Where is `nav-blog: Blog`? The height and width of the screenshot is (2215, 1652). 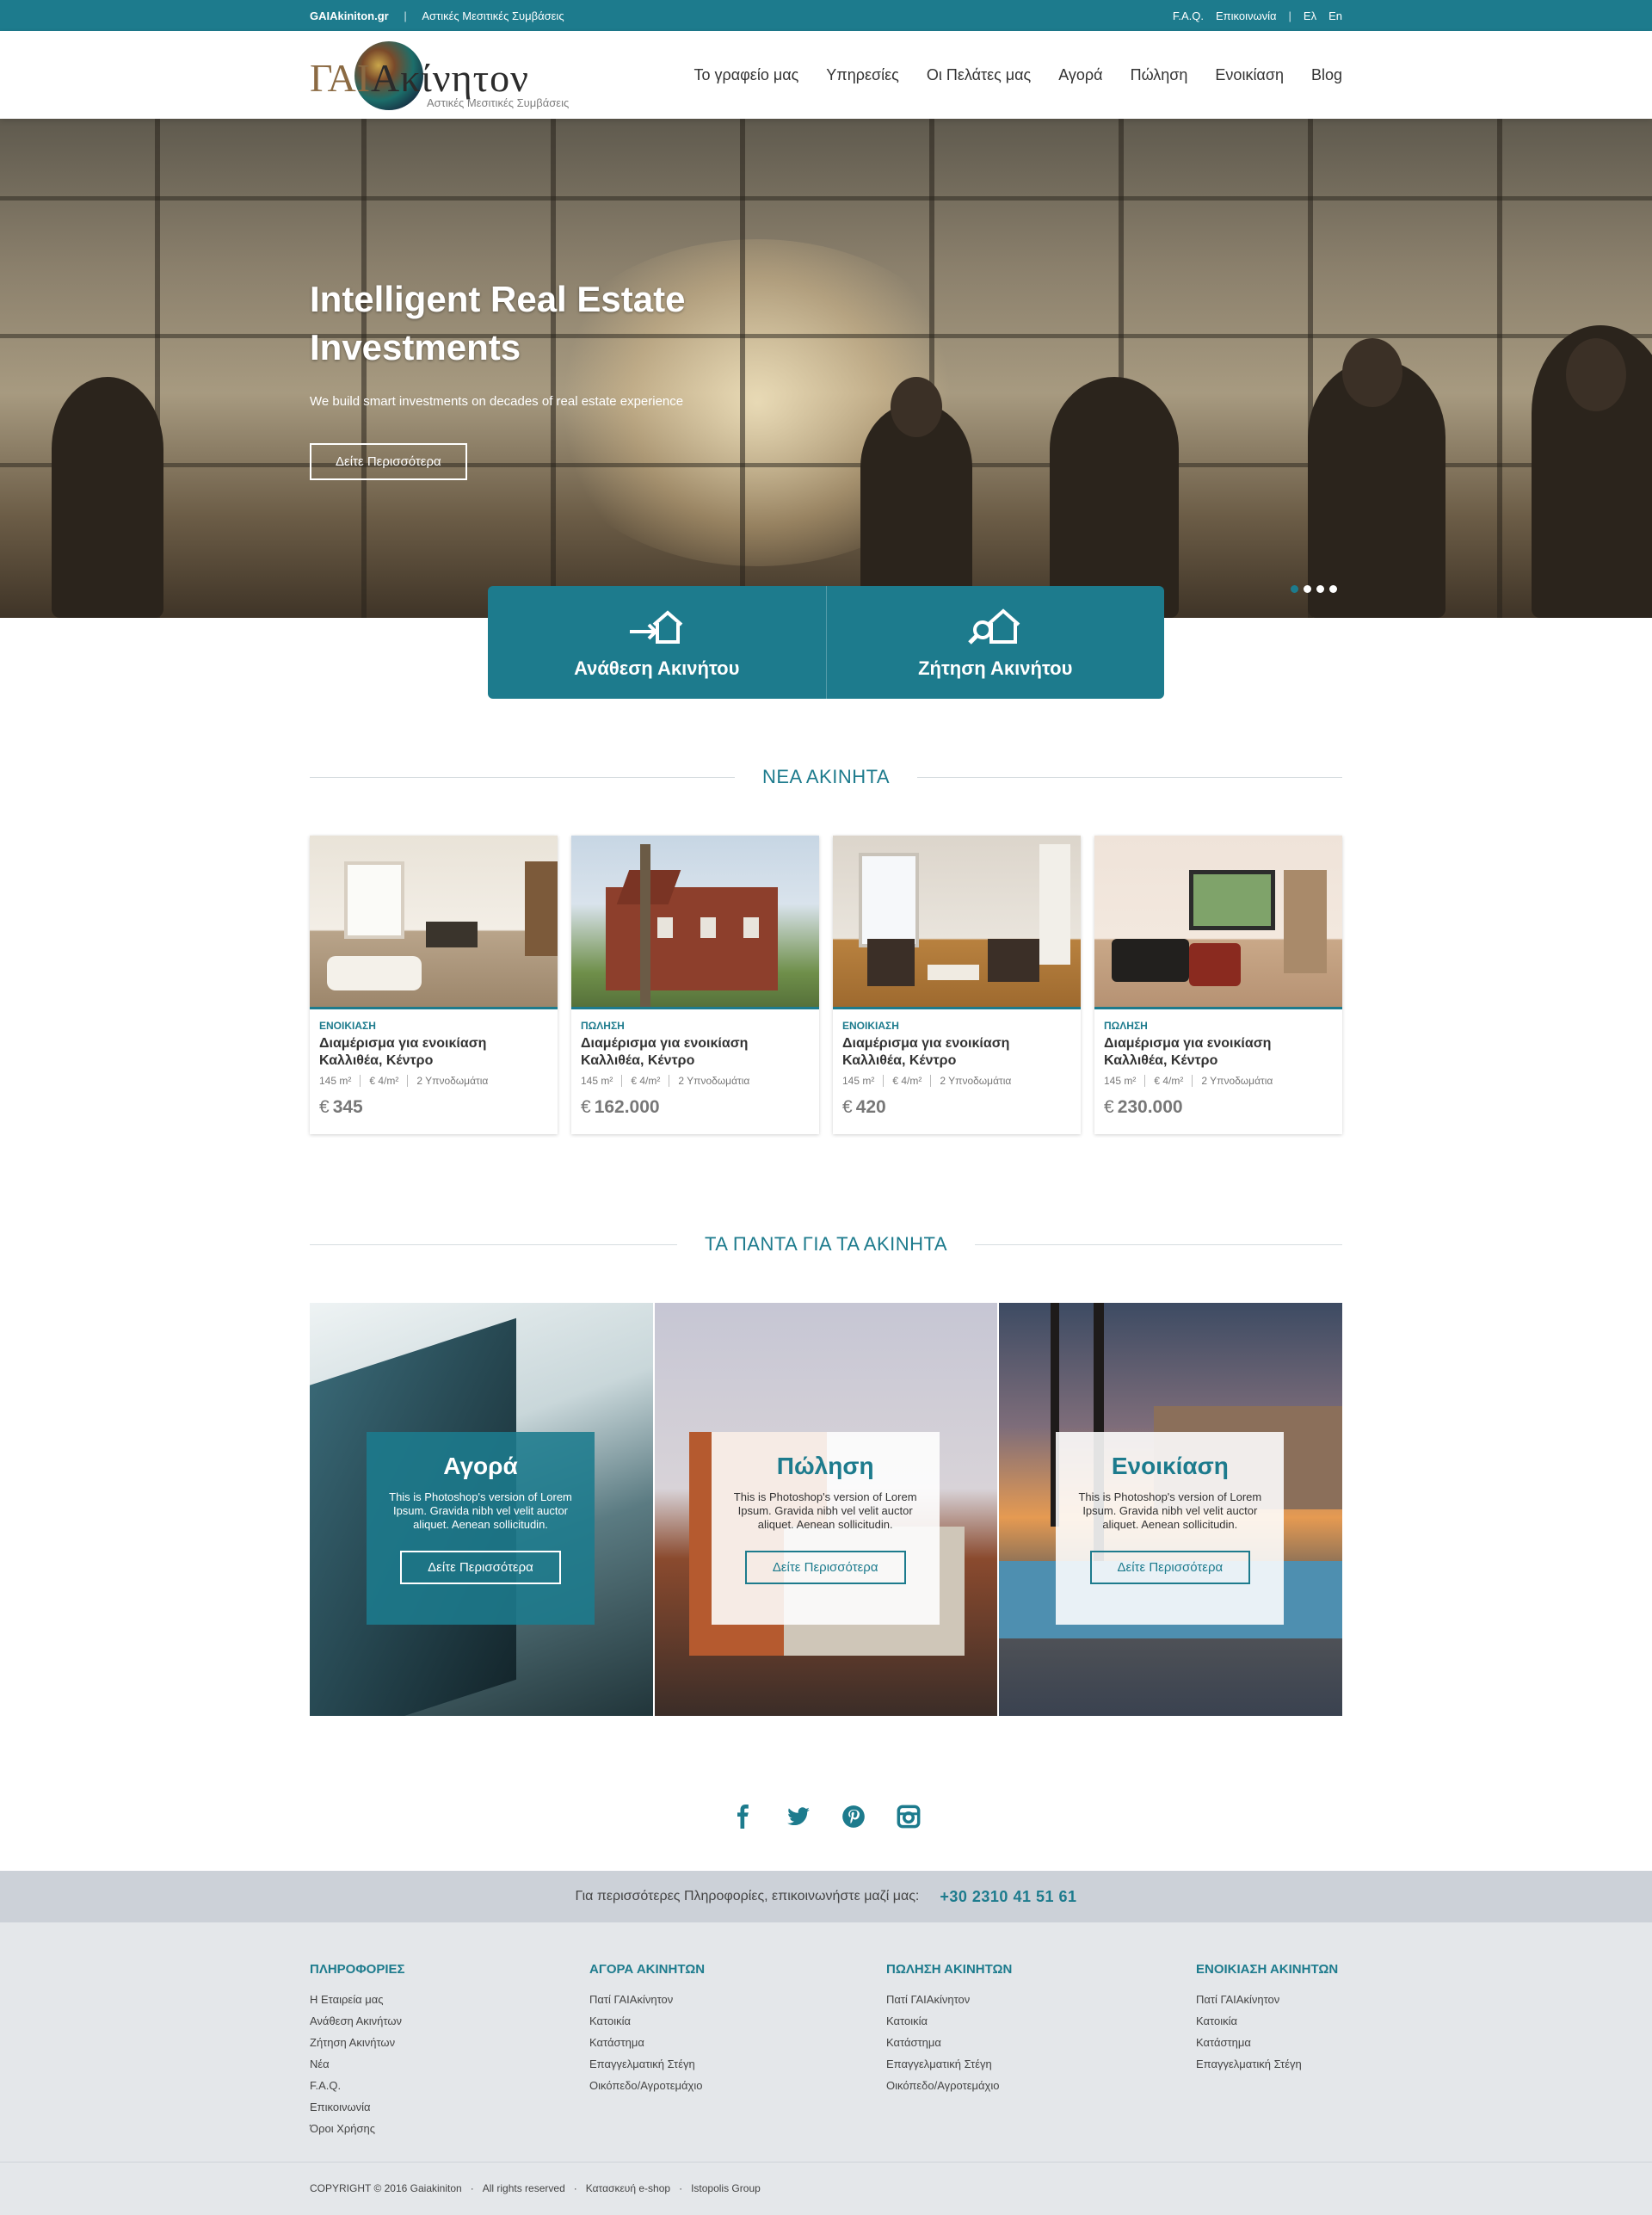
nav-blog: Blog is located at coordinates (1326, 75).